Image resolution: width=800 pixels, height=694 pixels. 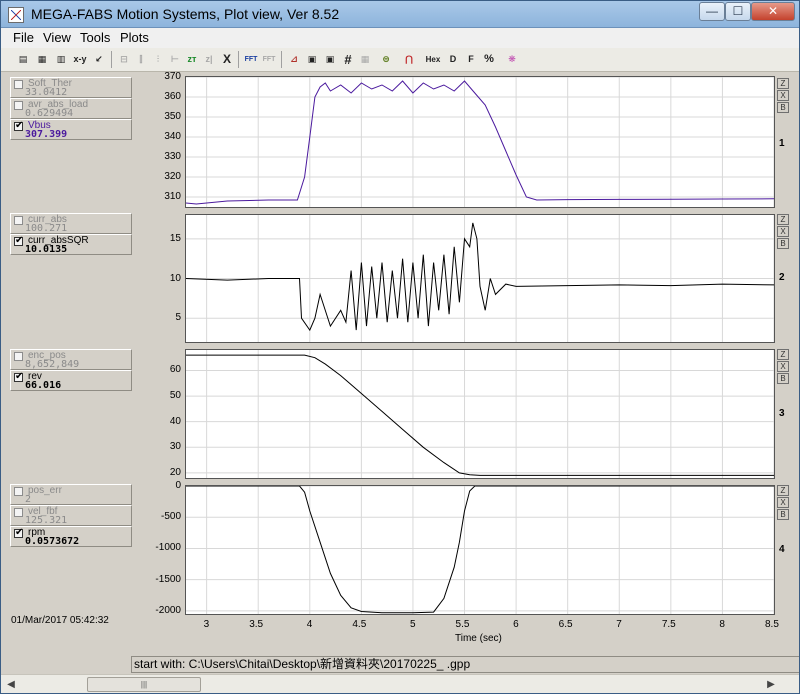 I want to click on y-tick-label: 40, so click(x=175, y=421).